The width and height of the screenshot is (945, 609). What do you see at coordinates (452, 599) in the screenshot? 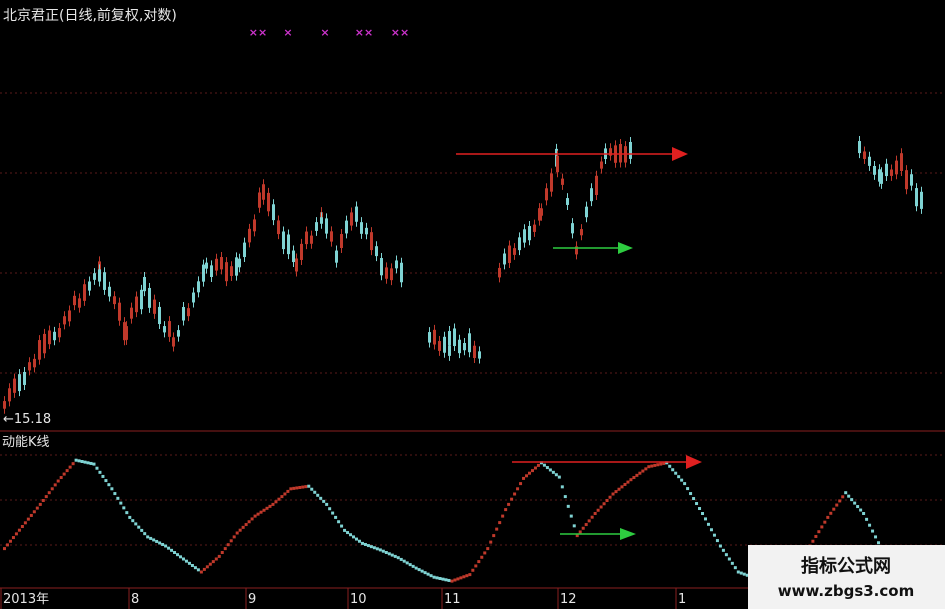
I see `x-tick-label: 11` at bounding box center [452, 599].